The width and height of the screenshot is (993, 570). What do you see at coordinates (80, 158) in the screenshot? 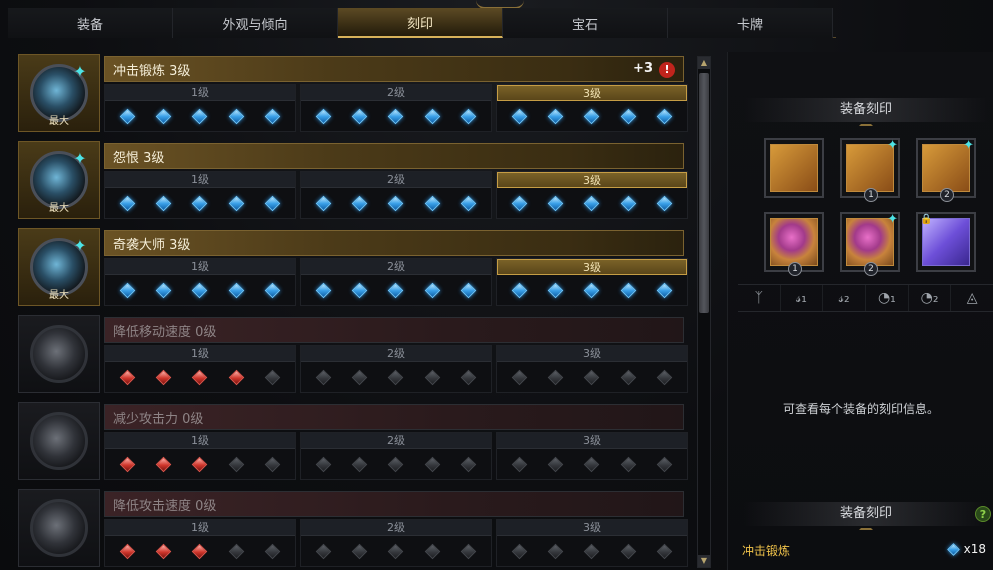
I see `sparkle-icon: ✦` at bounding box center [80, 158].